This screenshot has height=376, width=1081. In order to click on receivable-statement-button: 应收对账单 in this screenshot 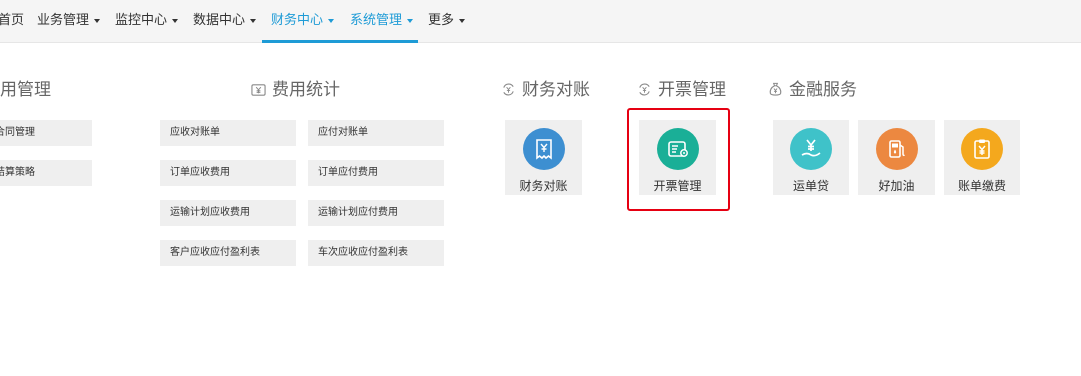, I will do `click(228, 133)`.